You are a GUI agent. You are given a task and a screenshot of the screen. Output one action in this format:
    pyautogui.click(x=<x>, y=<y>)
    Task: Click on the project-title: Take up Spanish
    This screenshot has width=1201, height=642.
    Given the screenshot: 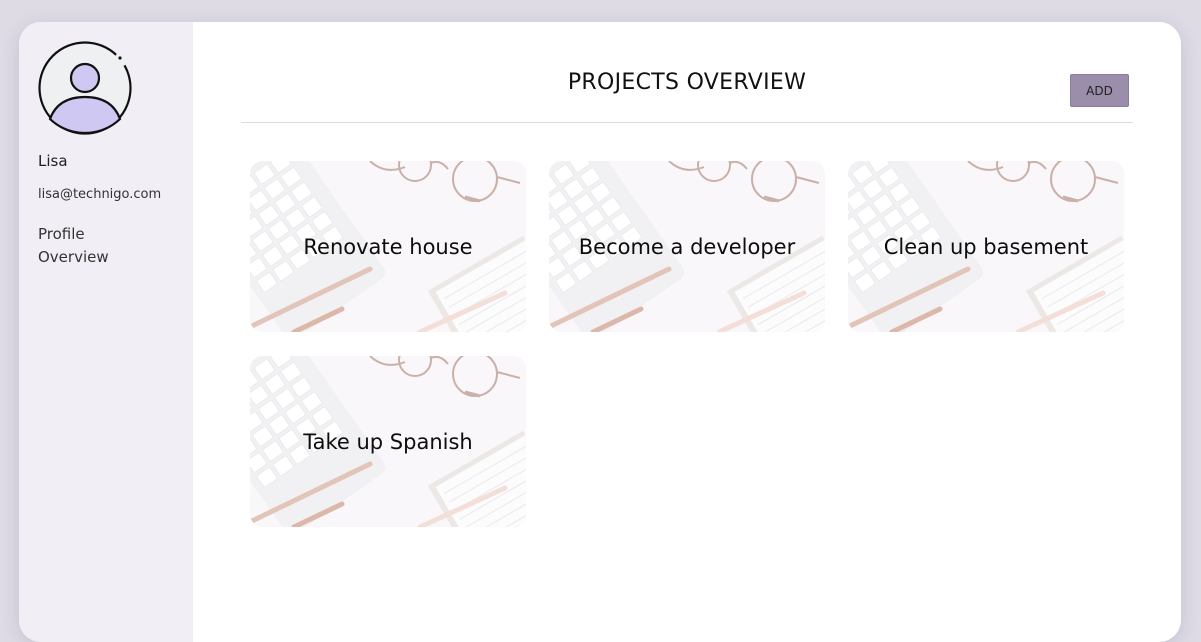 What is the action you would take?
    pyautogui.click(x=388, y=441)
    